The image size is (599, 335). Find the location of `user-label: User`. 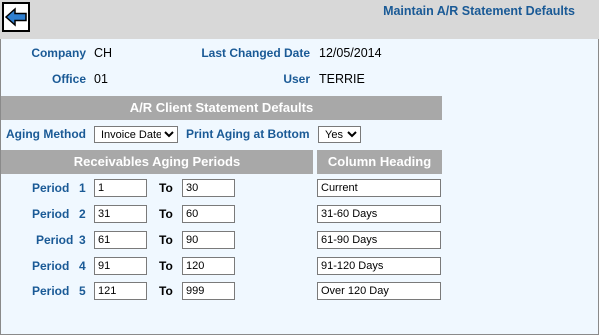

user-label: User is located at coordinates (296, 79).